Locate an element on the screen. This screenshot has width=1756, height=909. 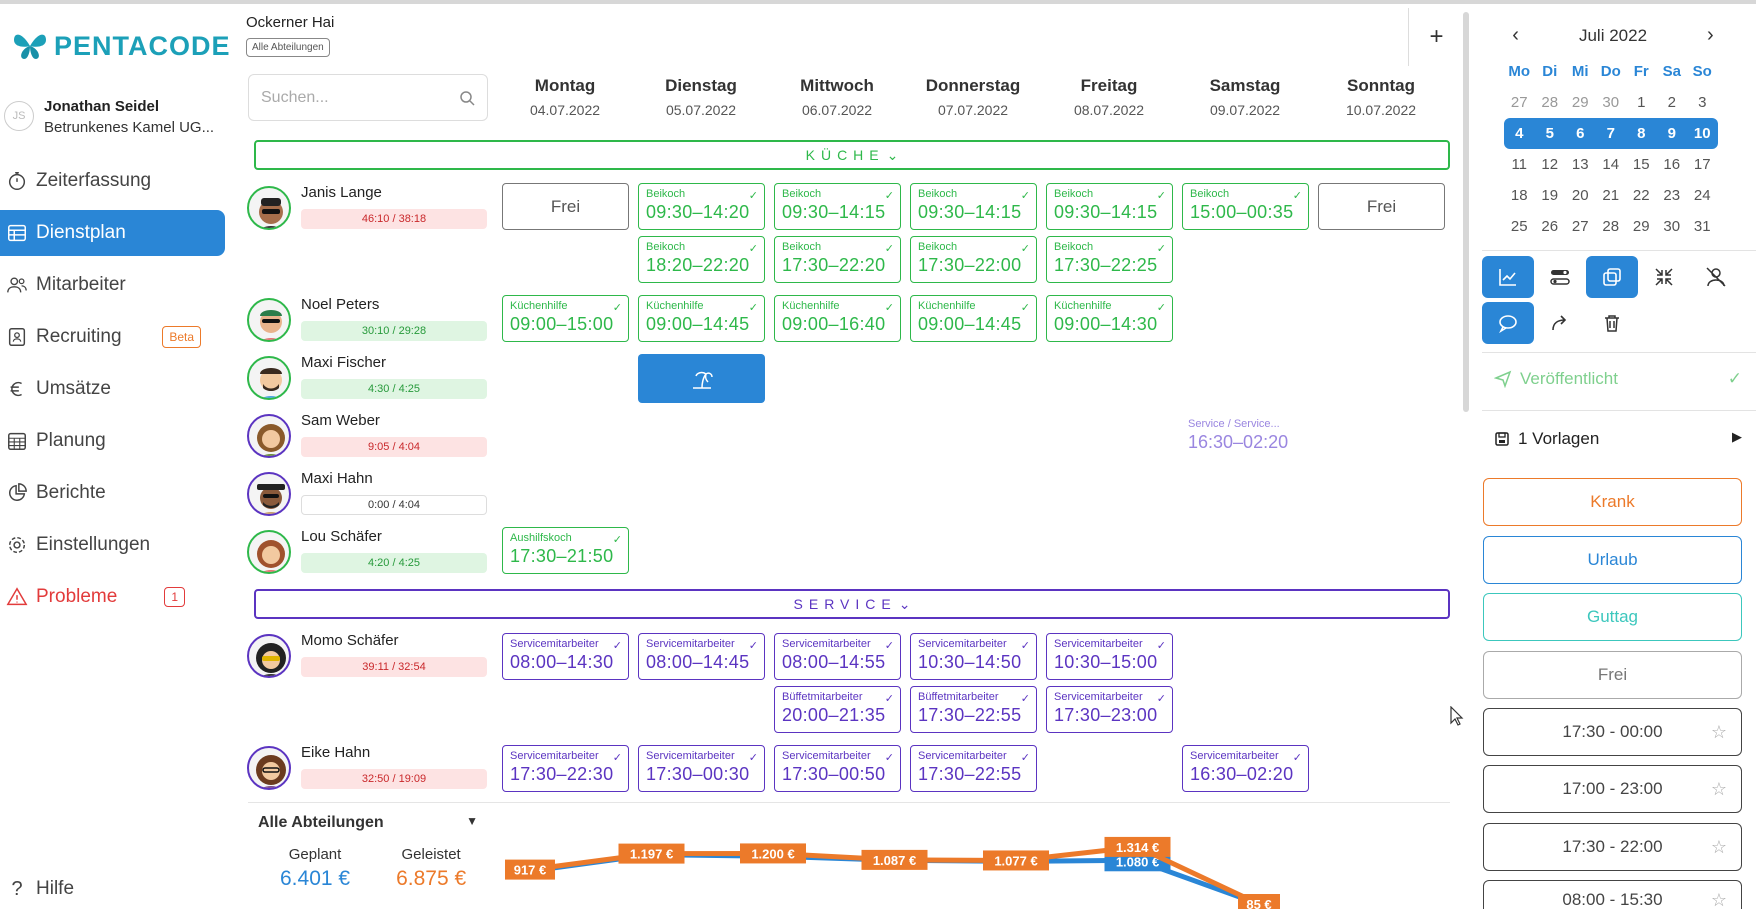
nav-berichte: Berichte is located at coordinates (112, 493).